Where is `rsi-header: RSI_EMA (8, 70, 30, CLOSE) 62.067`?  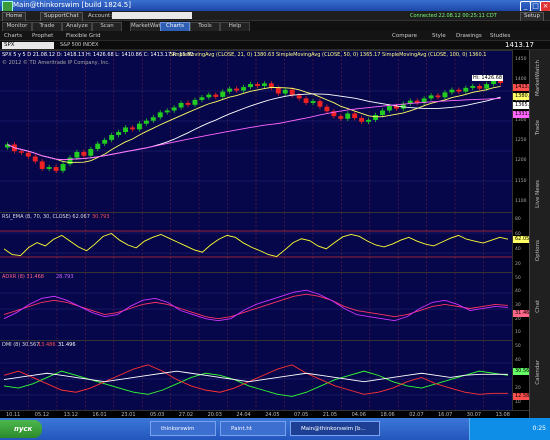 rsi-header: RSI_EMA (8, 70, 30, CLOSE) 62.067 is located at coordinates (46, 217).